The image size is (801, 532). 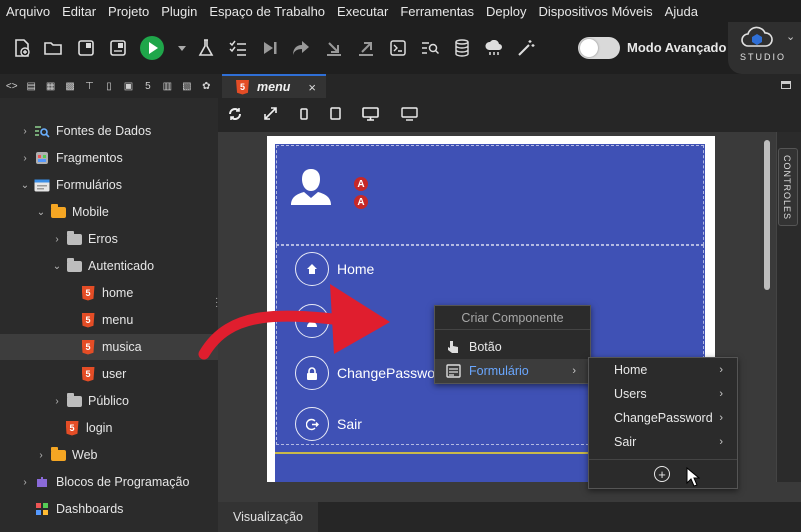 What do you see at coordinates (267, 11) in the screenshot?
I see `menu-espaco-de-trabalho: Espaço de Trabalho` at bounding box center [267, 11].